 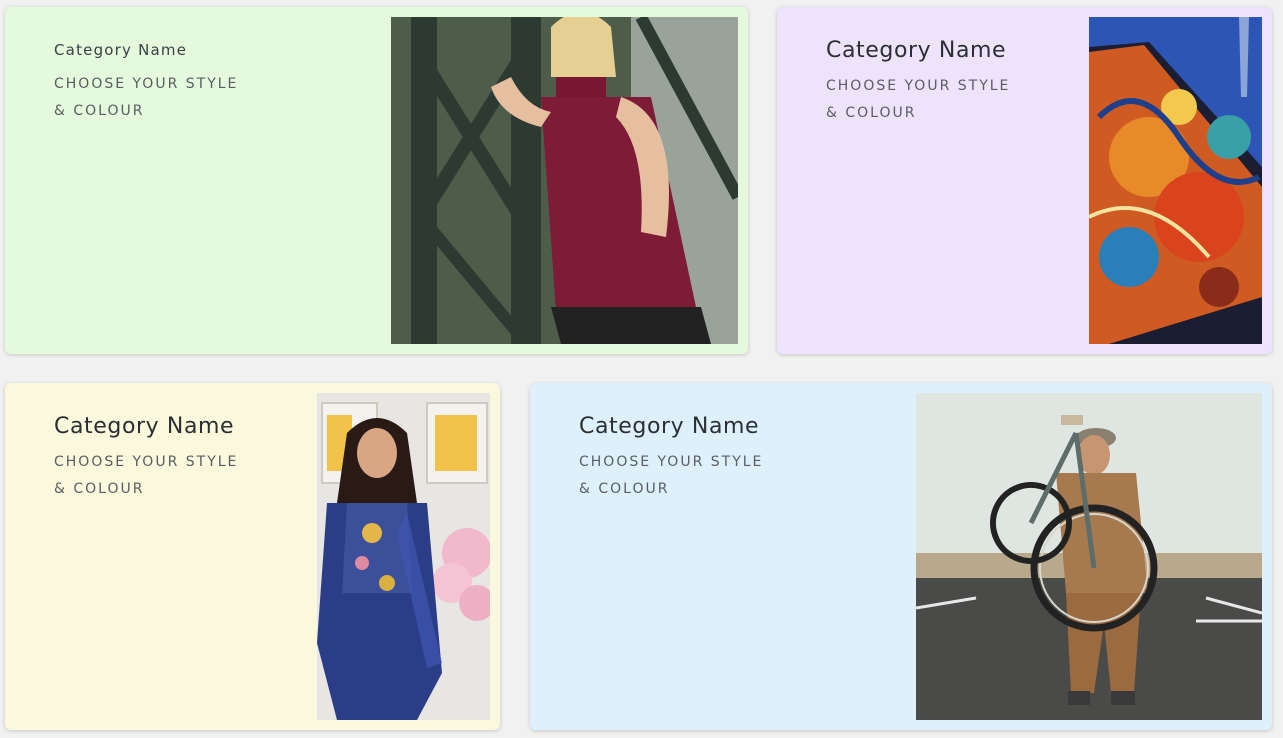 I want to click on woman-blue-dress-photo, so click(x=403, y=556).